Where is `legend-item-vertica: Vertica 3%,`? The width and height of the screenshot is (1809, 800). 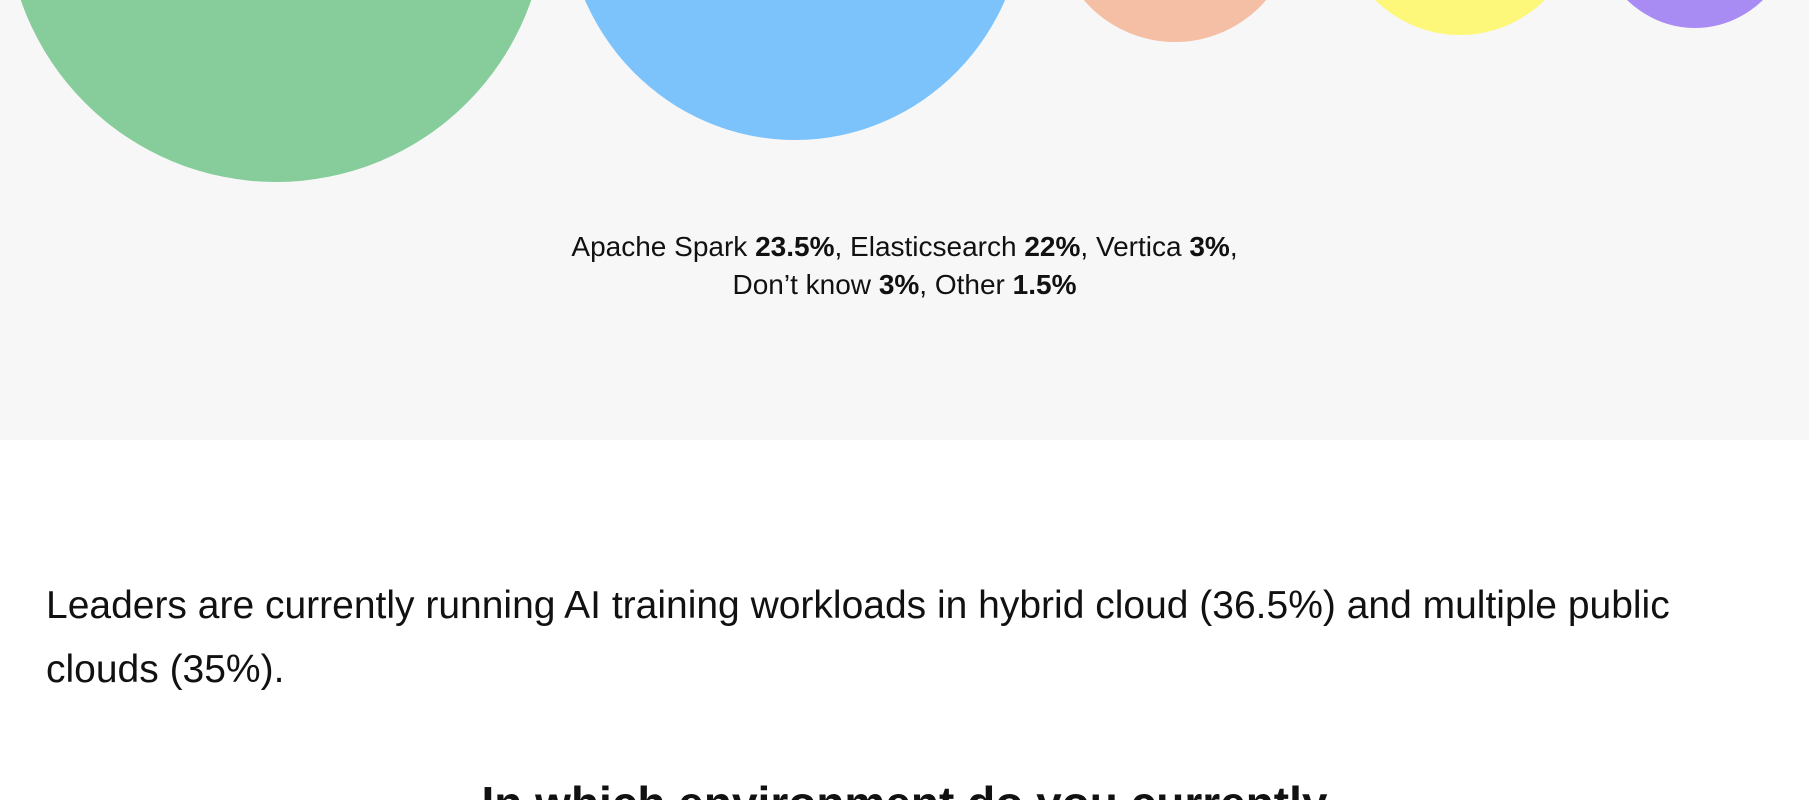
legend-item-vertica: Vertica 3%, is located at coordinates (1166, 246).